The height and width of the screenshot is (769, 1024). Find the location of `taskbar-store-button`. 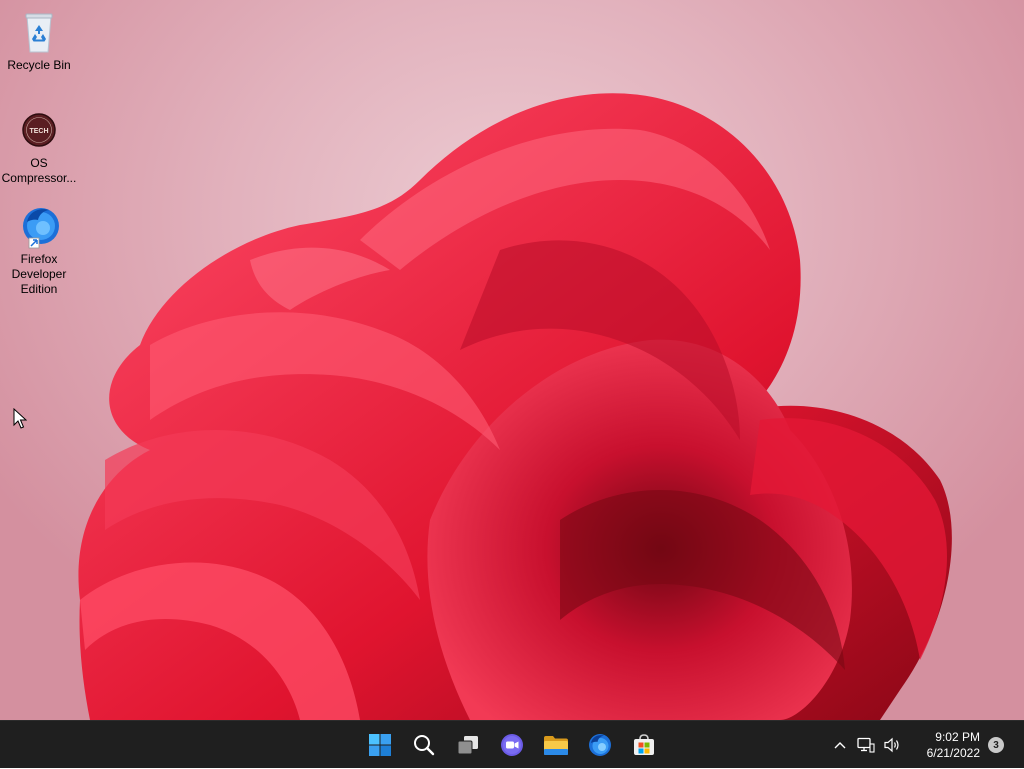

taskbar-store-button is located at coordinates (644, 745).